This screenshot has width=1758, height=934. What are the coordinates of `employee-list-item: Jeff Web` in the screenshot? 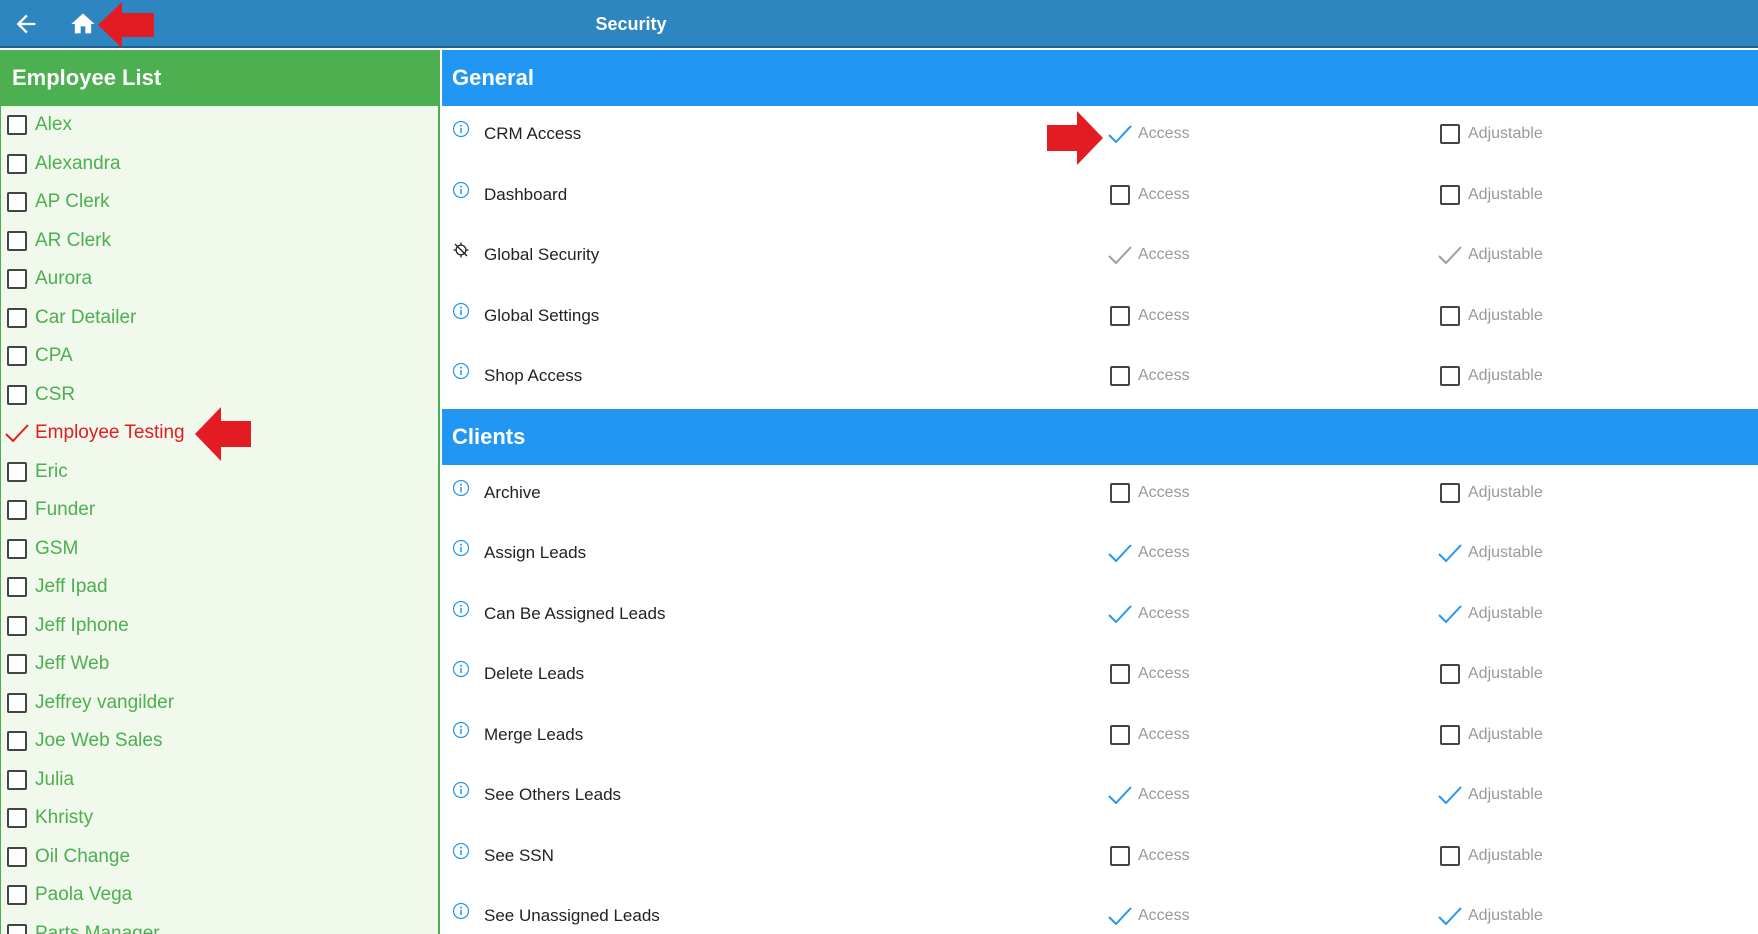 It's located at (219, 664).